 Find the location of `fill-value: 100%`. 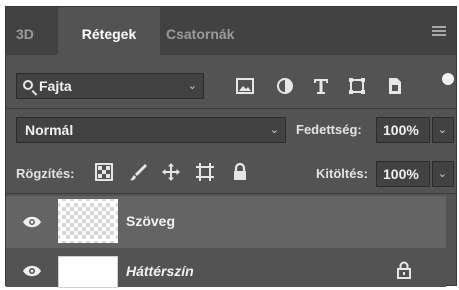

fill-value: 100% is located at coordinates (401, 174).